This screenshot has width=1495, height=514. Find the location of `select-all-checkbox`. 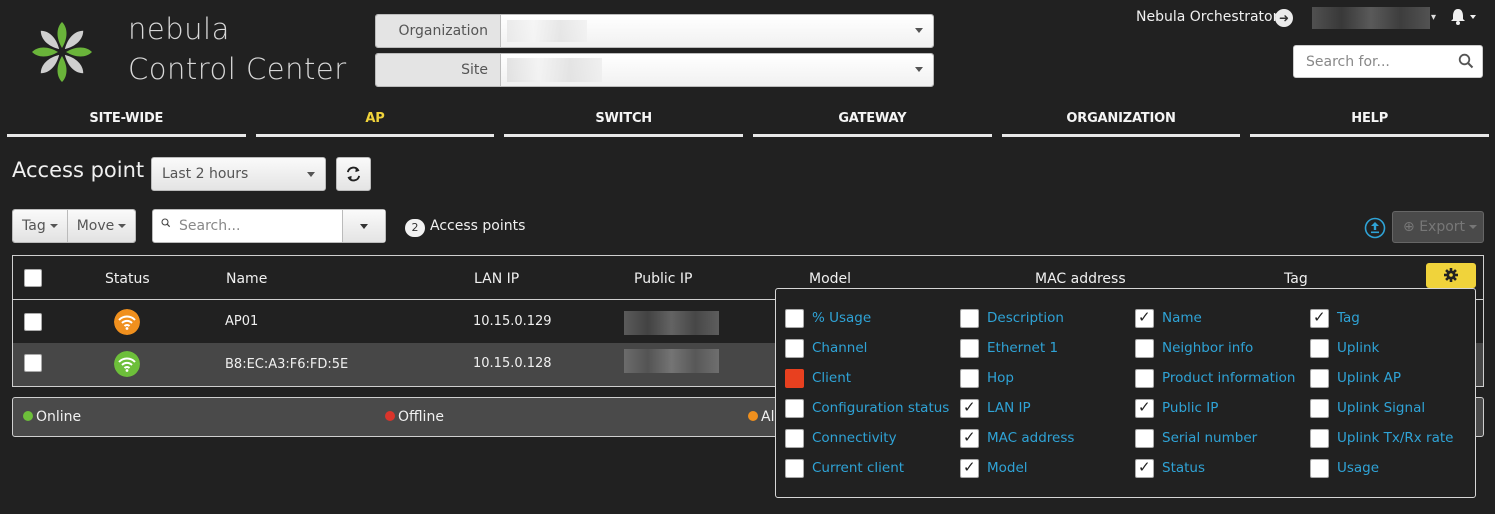

select-all-checkbox is located at coordinates (33, 278).